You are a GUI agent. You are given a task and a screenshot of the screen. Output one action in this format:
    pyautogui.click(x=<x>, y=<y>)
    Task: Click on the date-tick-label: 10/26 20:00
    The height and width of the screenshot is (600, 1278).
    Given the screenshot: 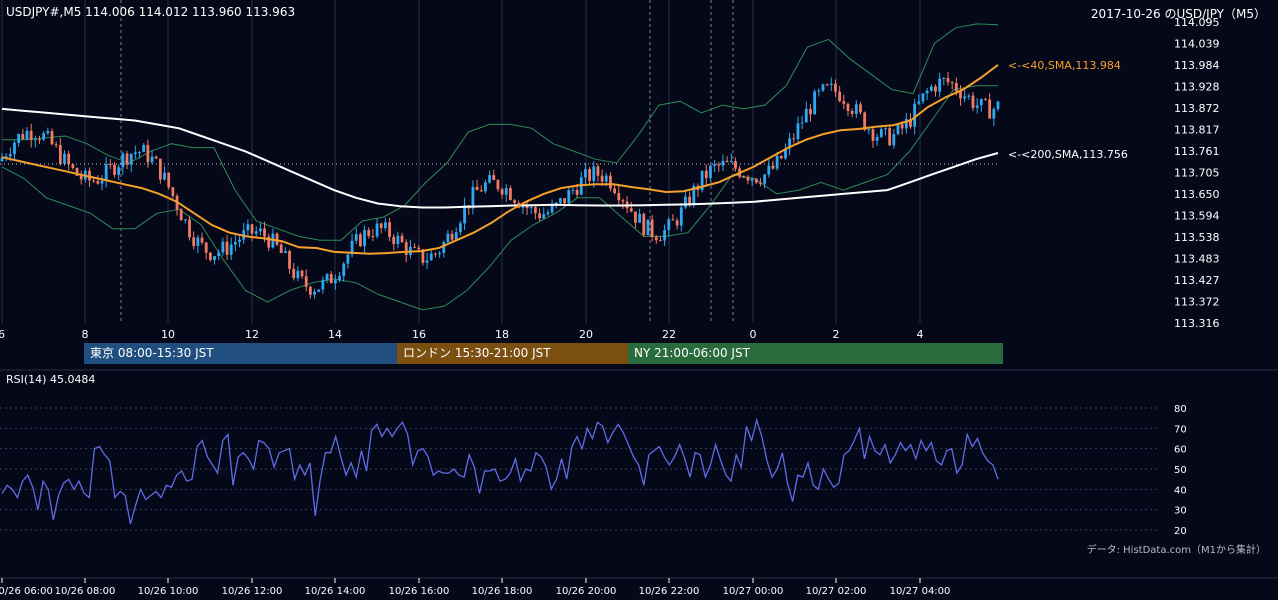 What is the action you would take?
    pyautogui.click(x=586, y=591)
    